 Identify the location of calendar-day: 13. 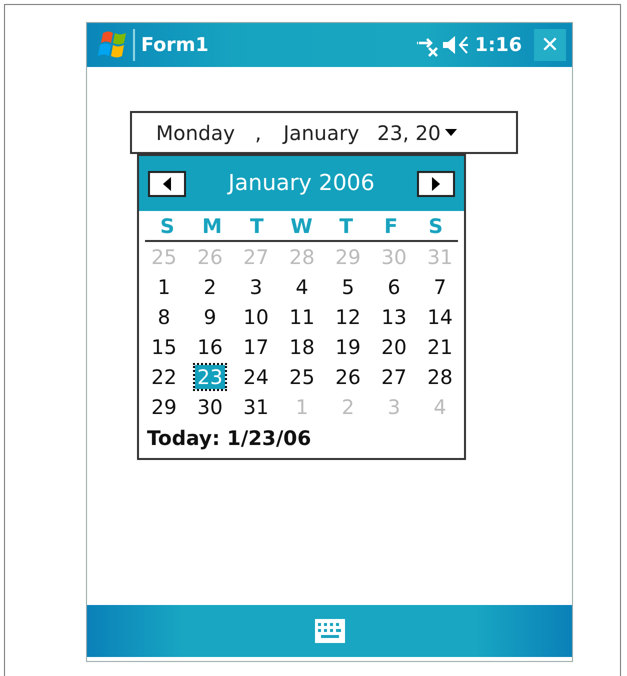
(394, 317).